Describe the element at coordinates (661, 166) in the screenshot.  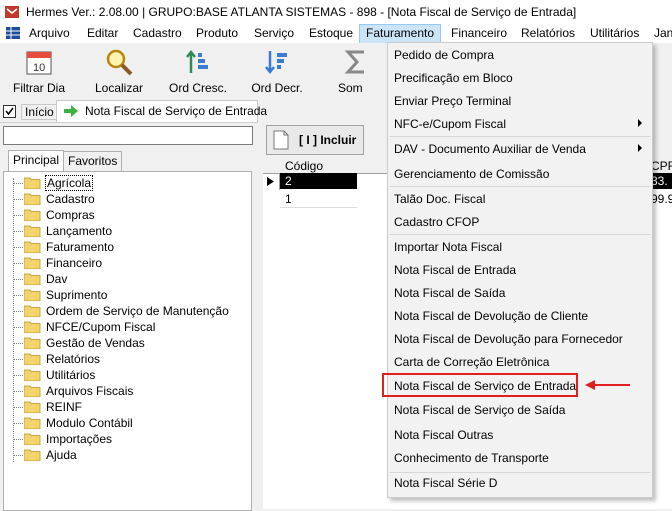
I see `col-cpf: CPF` at that location.